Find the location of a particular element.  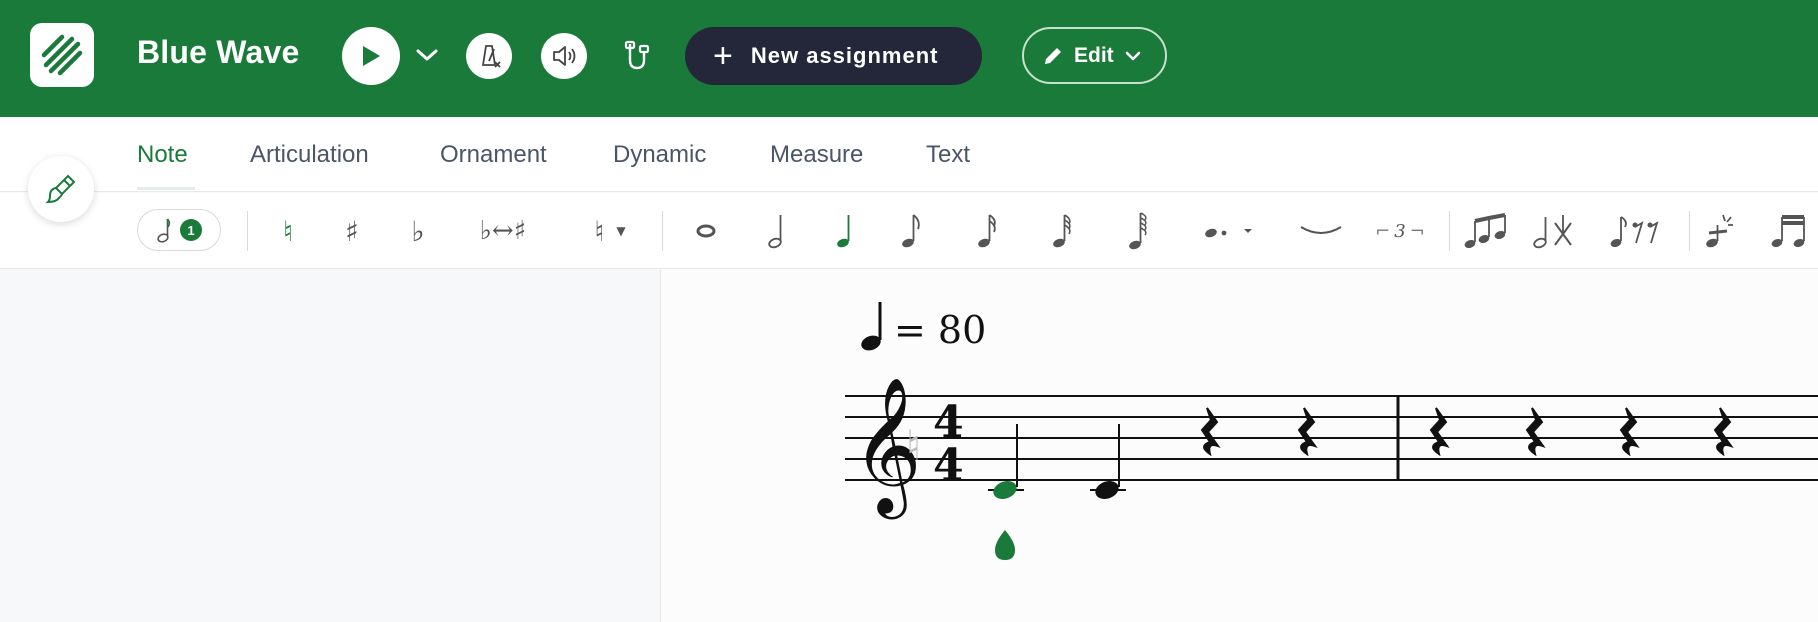

palette-toggle-button is located at coordinates (61, 189).